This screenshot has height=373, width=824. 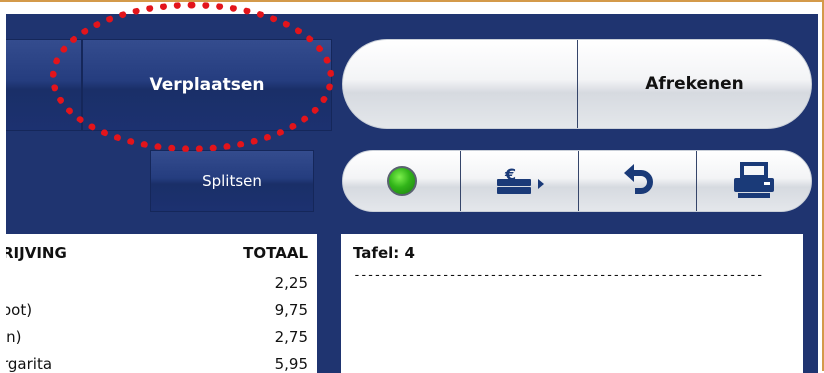 I want to click on table-header: RIJVING TOTAAL, so click(x=157, y=256).